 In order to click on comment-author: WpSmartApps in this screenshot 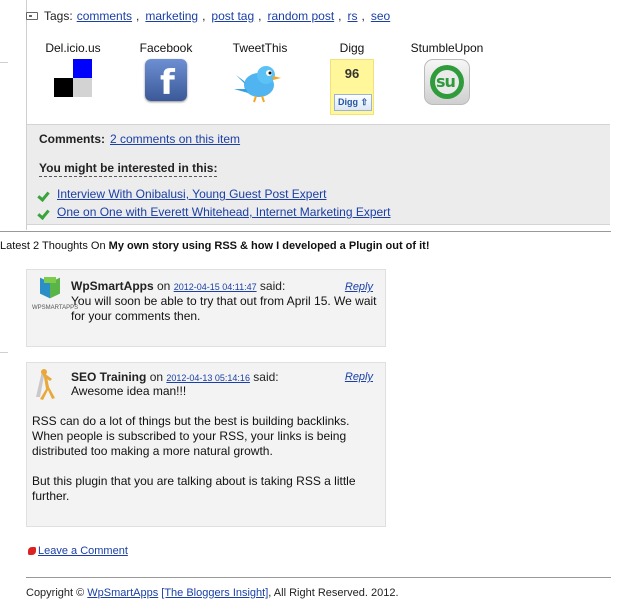, I will do `click(112, 286)`.